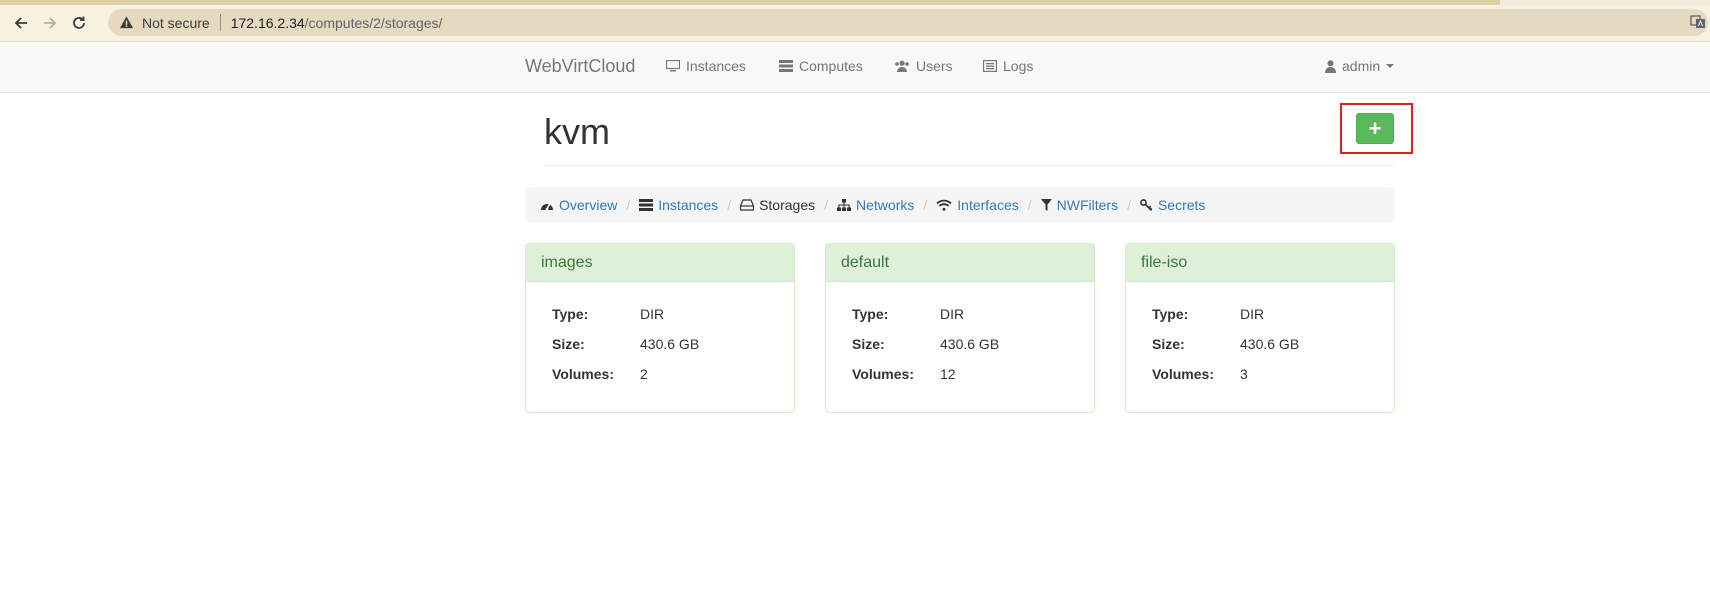  I want to click on nav-link-instances: Instances, so click(706, 66).